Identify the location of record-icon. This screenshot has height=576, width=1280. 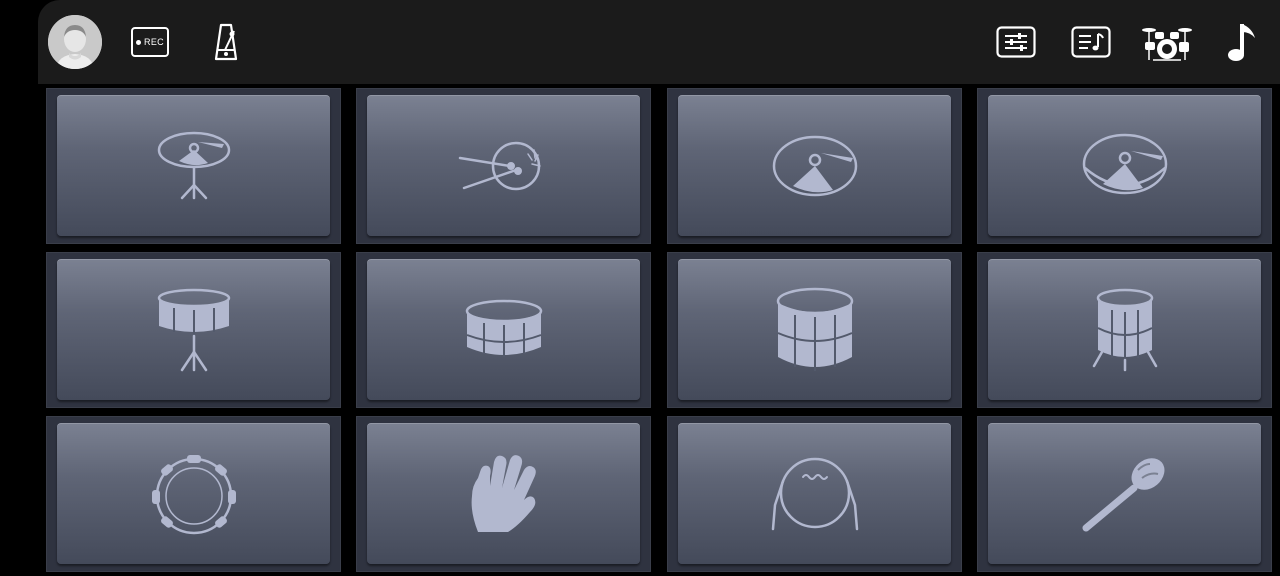
(139, 42).